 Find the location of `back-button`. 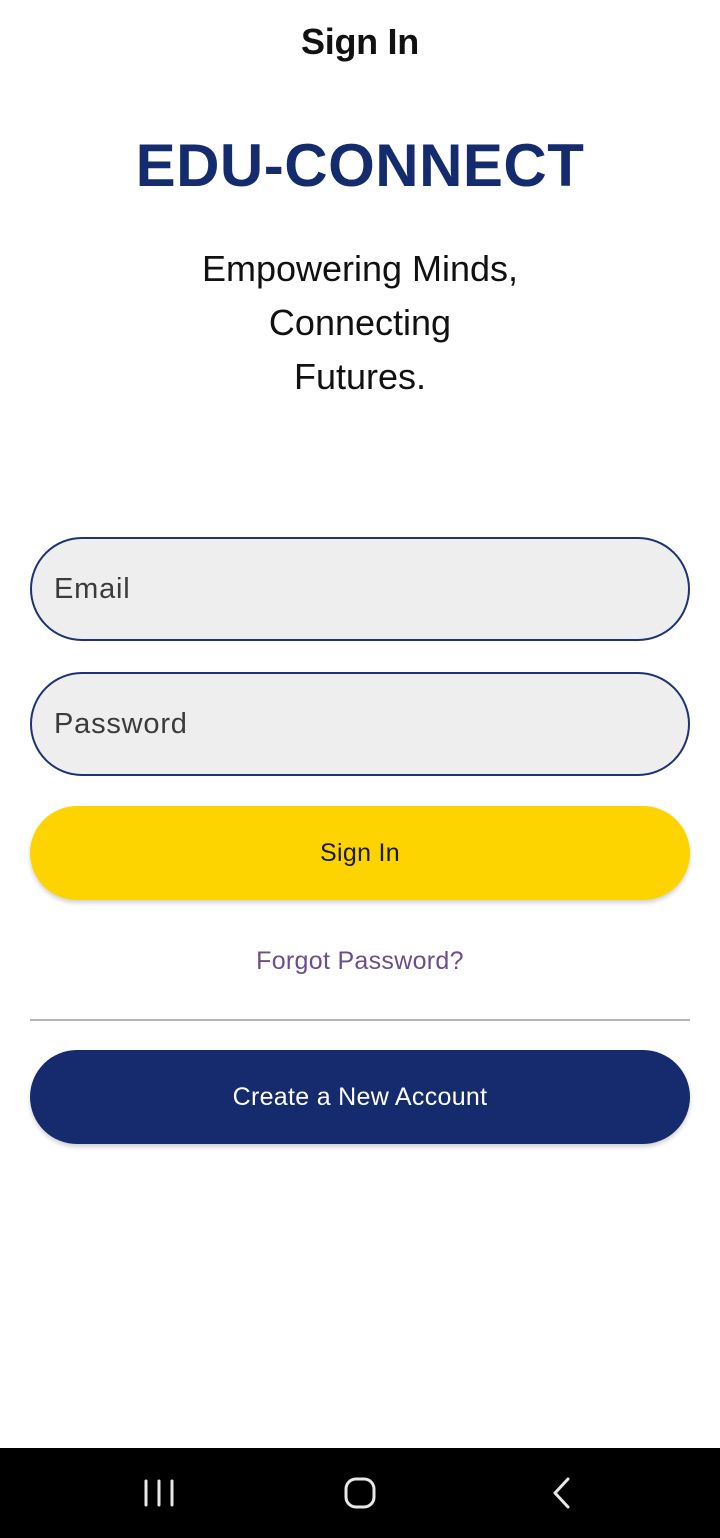

back-button is located at coordinates (562, 1493).